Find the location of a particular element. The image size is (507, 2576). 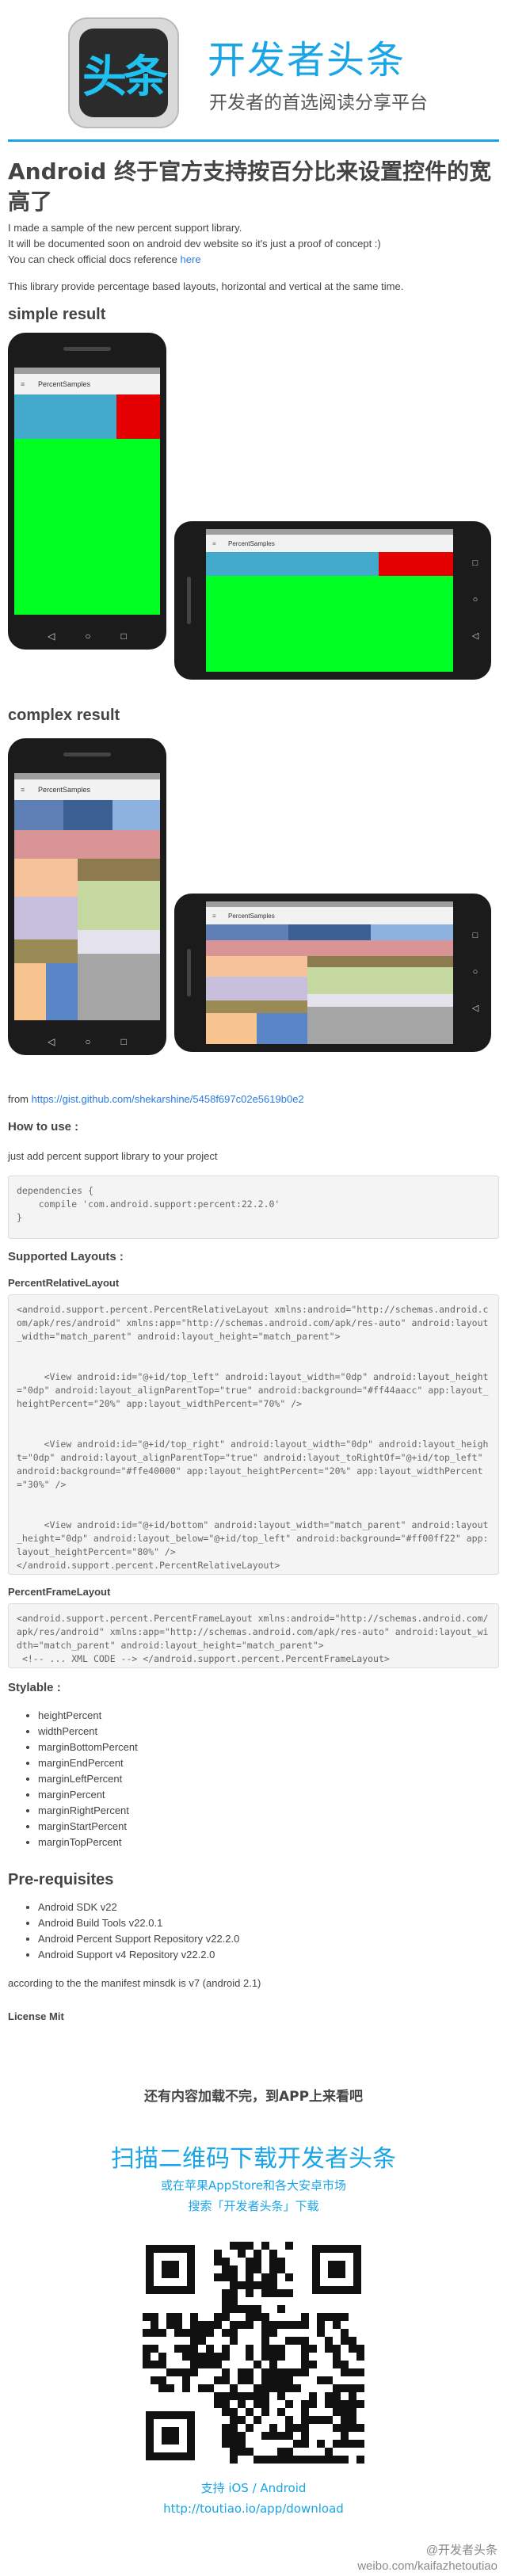

app-bar-title: PercentSamples is located at coordinates (251, 544).